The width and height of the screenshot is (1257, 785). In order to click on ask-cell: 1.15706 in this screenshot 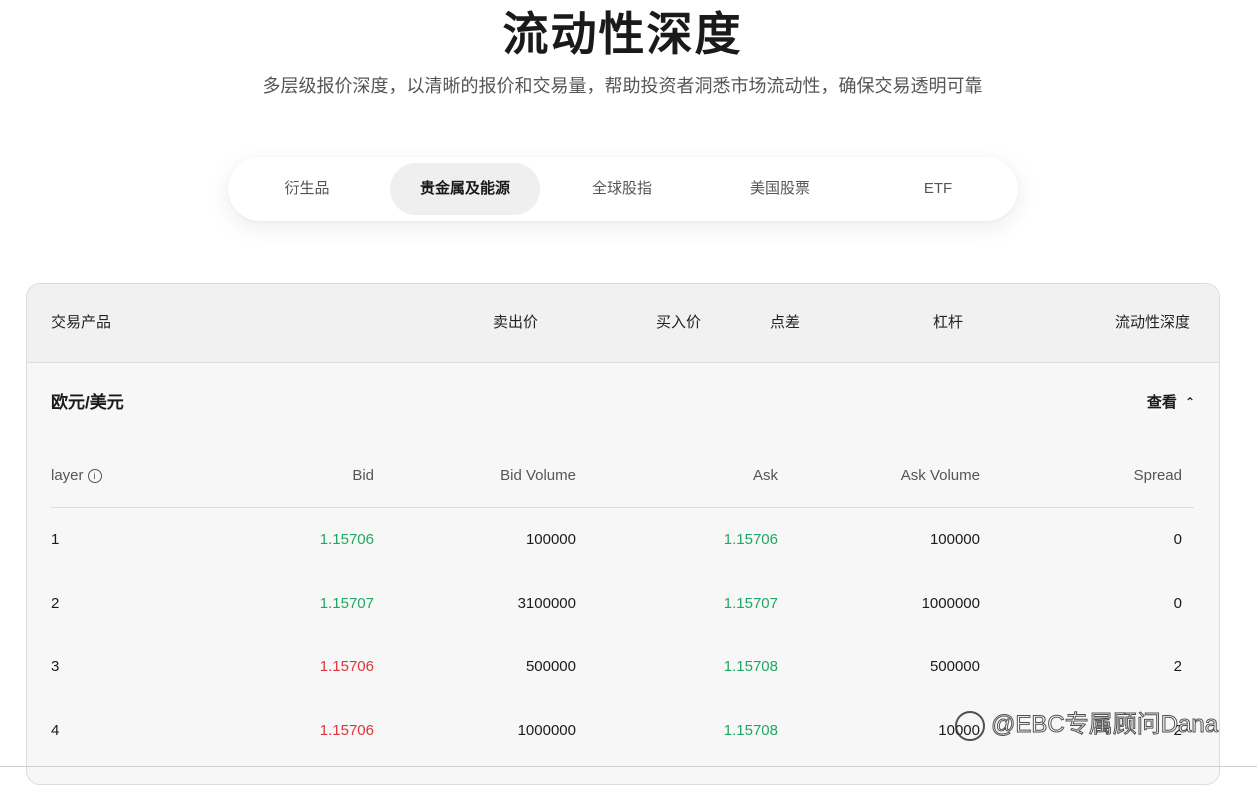, I will do `click(750, 539)`.